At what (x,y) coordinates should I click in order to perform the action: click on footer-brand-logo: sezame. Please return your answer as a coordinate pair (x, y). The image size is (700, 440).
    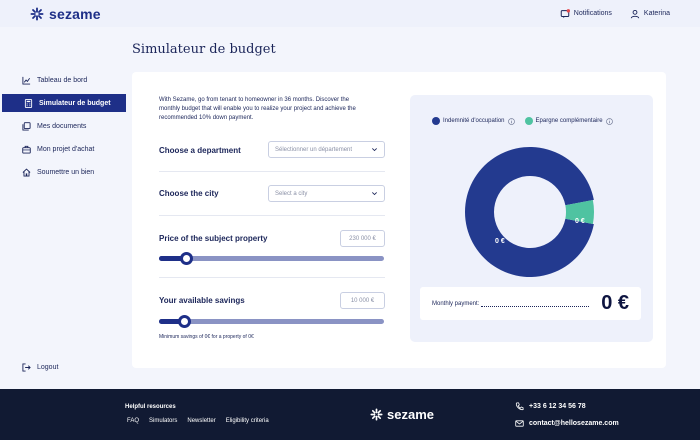
    Looking at the image, I should click on (402, 414).